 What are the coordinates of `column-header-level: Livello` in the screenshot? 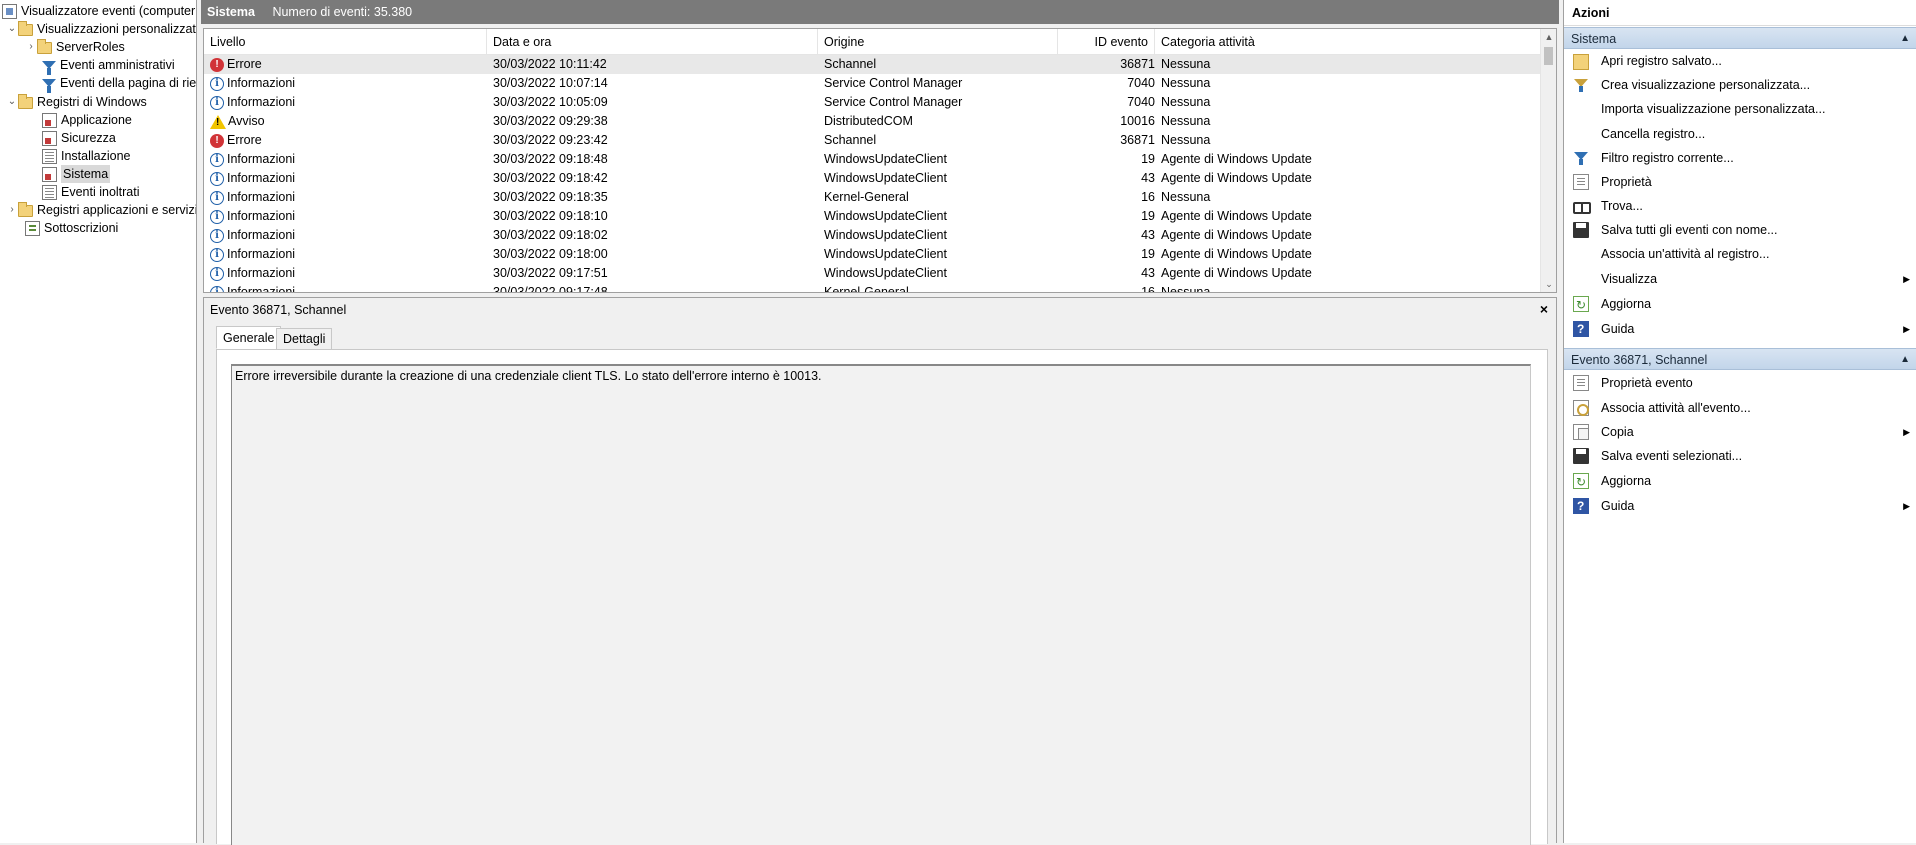 It's located at (345, 42).